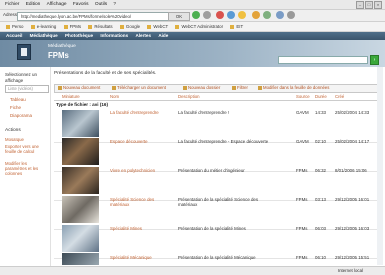 The image size is (385, 275). I want to click on nav-alertes: Alertes, so click(143, 36).